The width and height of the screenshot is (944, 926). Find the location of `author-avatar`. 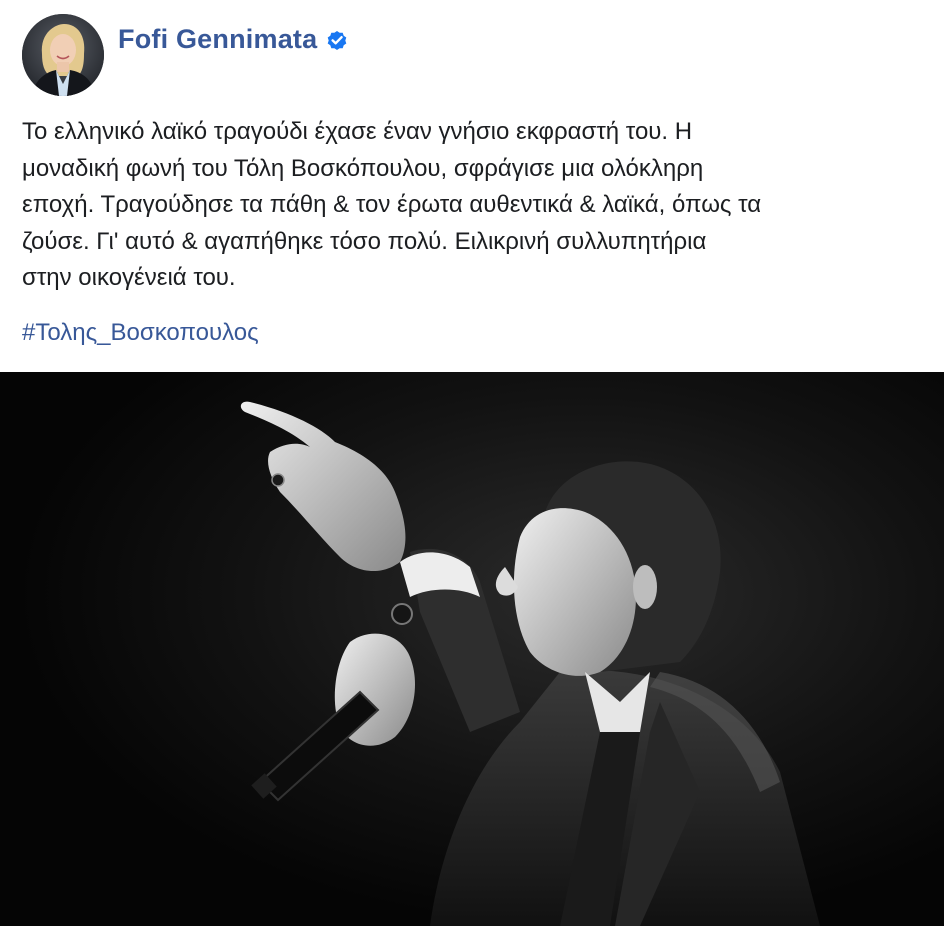

author-avatar is located at coordinates (63, 55).